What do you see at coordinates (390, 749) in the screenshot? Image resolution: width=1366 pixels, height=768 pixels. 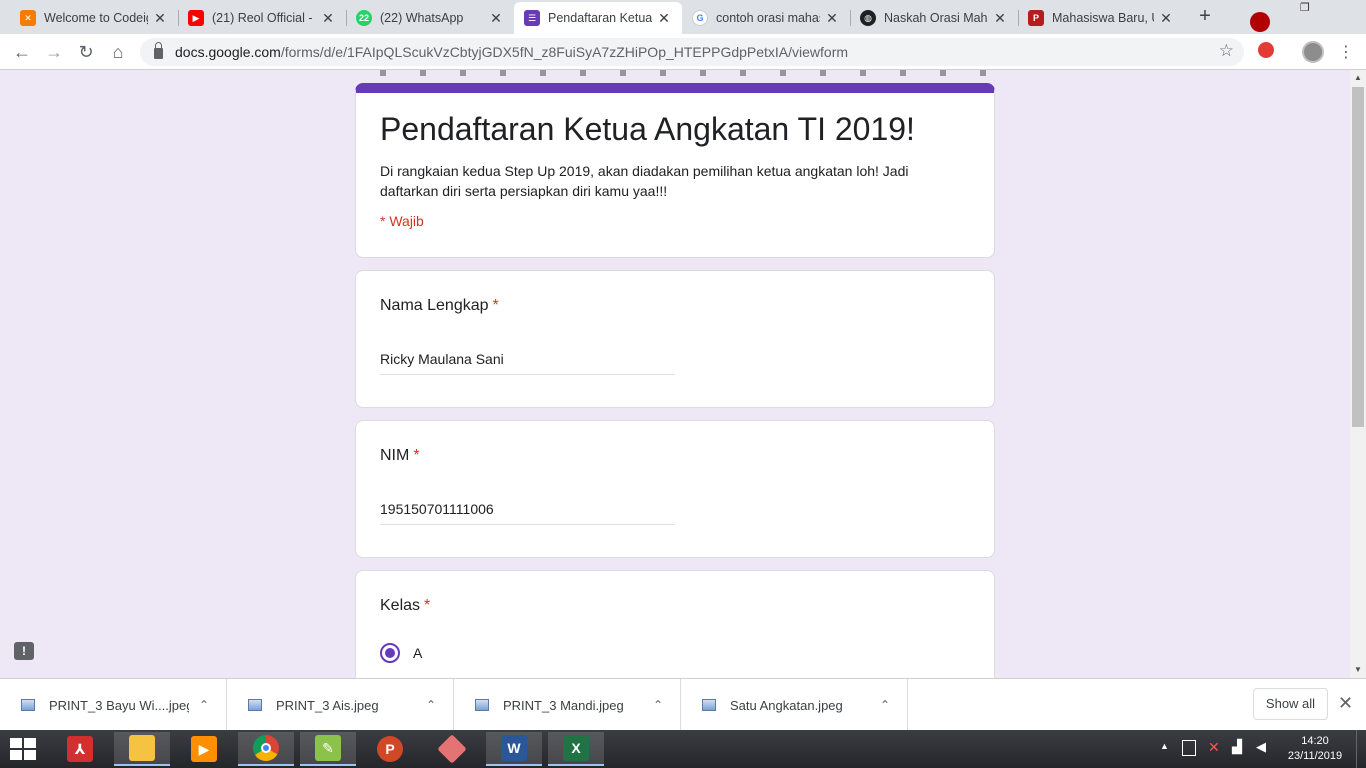 I see `taskbar-powerpoint: P` at bounding box center [390, 749].